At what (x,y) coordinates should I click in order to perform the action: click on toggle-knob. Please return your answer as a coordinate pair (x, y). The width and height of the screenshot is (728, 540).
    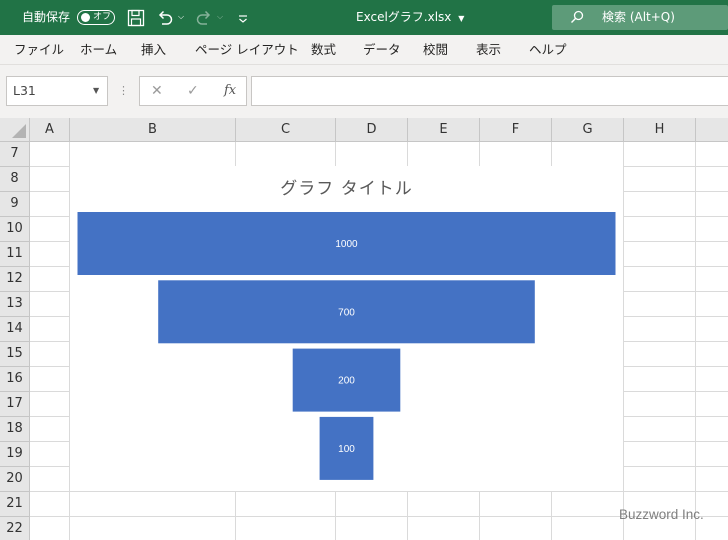
    Looking at the image, I should click on (85, 17).